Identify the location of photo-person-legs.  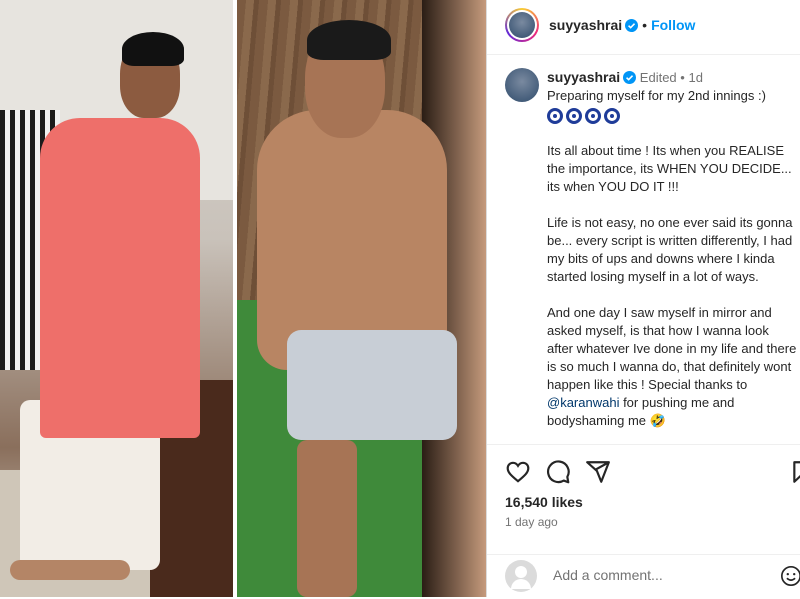
(327, 518).